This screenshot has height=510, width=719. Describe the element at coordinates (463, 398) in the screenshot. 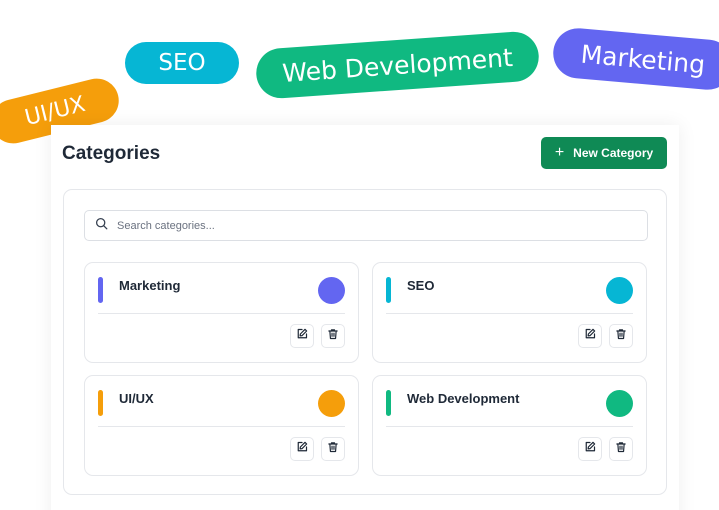

I see `category-name: Web Development` at that location.